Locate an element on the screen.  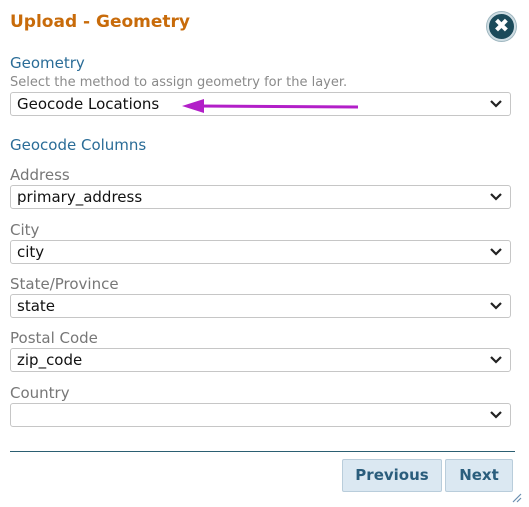
close-button: ✖ is located at coordinates (501, 26).